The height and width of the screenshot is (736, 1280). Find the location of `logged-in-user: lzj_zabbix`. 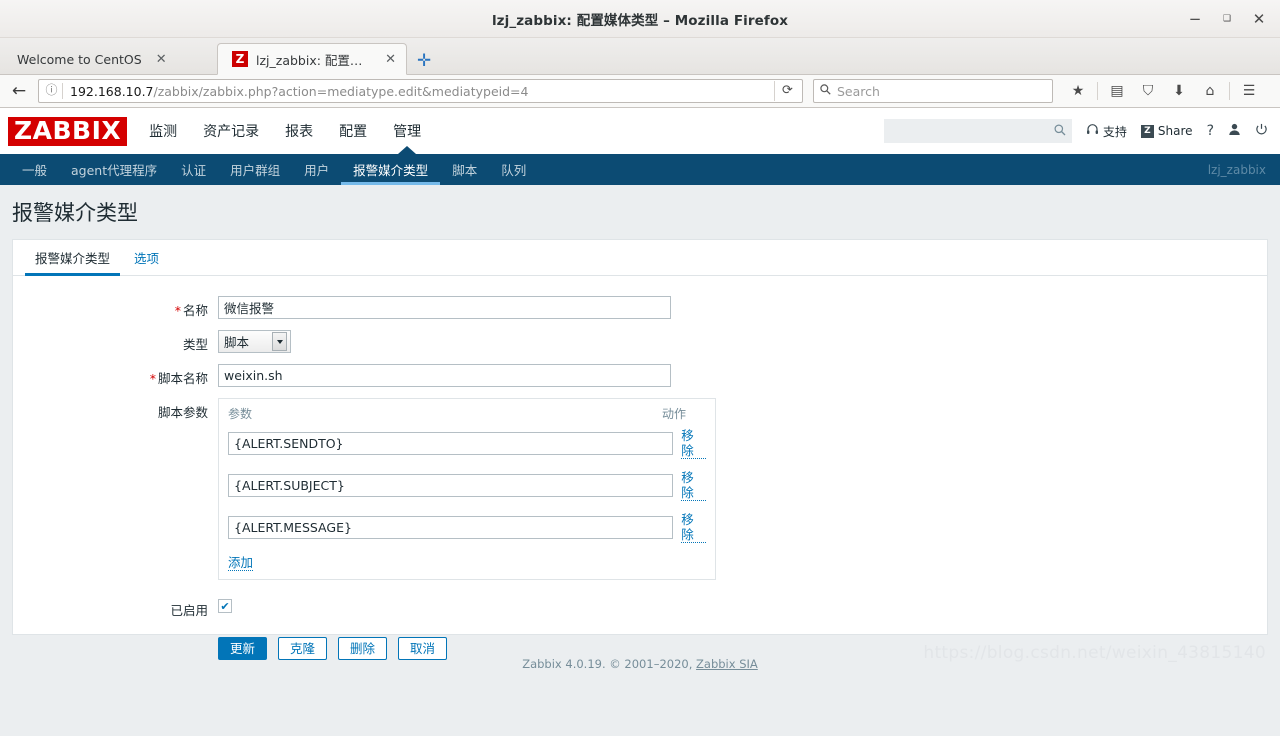

logged-in-user: lzj_zabbix is located at coordinates (1236, 169).